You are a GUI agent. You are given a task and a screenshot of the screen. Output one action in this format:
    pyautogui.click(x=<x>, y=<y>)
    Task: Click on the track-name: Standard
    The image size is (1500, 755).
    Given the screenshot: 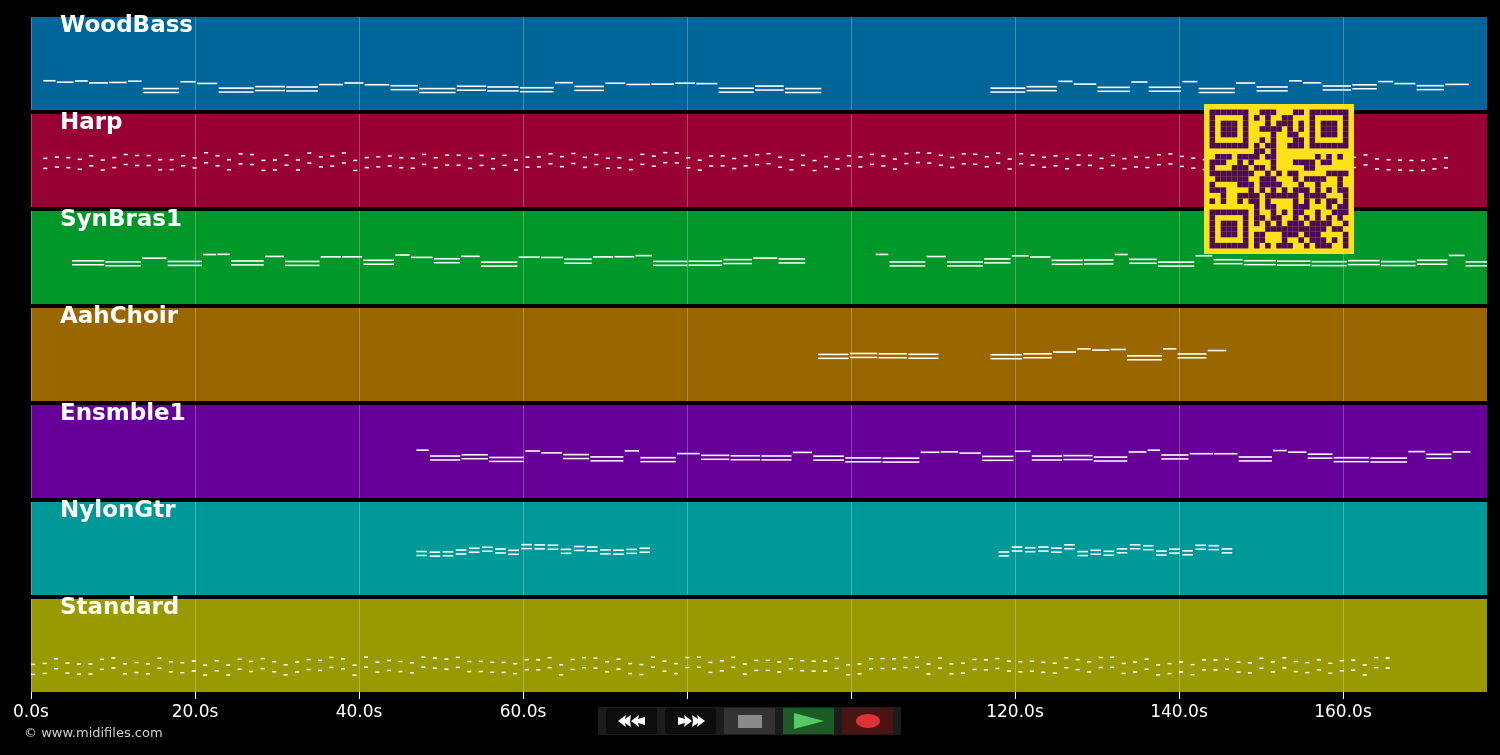 What is the action you would take?
    pyautogui.click(x=120, y=606)
    